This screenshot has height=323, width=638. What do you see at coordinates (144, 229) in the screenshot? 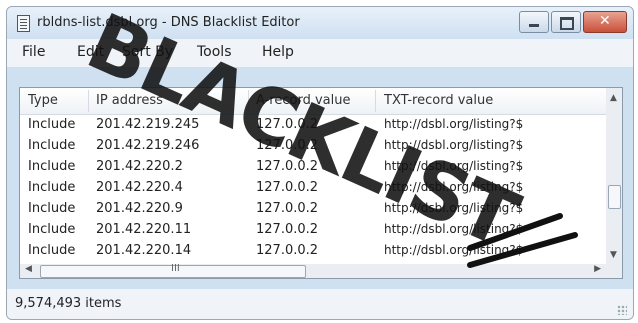
I see `cell-ip: 201.42.220.11` at bounding box center [144, 229].